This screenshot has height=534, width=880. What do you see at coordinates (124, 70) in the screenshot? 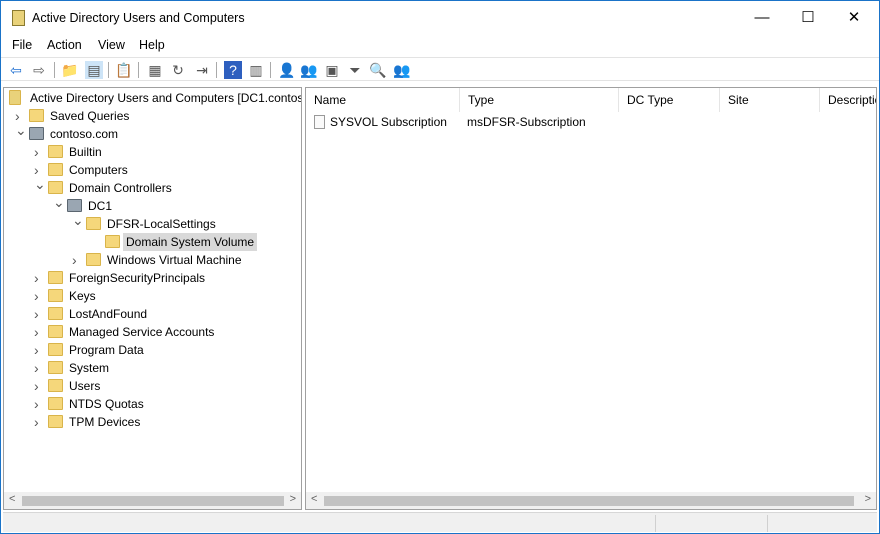
I see `clipboard-icon: 📋` at bounding box center [124, 70].